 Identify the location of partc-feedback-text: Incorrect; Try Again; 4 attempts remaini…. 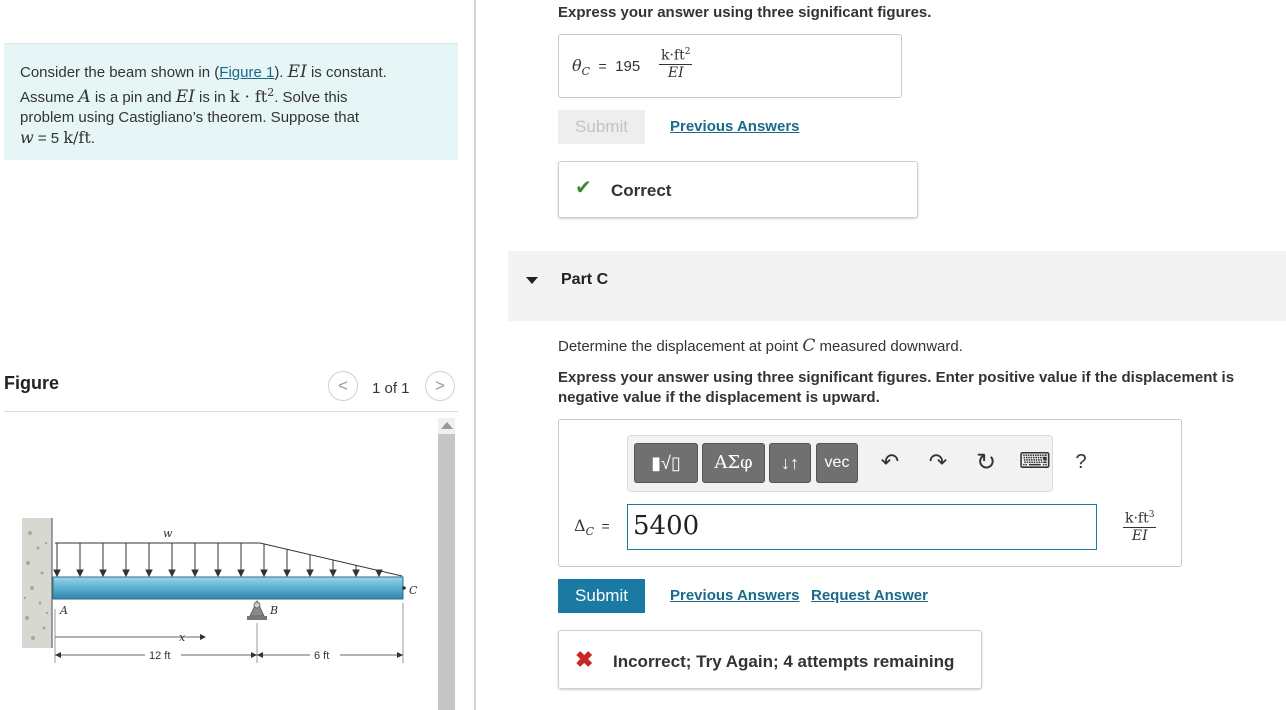
(784, 661).